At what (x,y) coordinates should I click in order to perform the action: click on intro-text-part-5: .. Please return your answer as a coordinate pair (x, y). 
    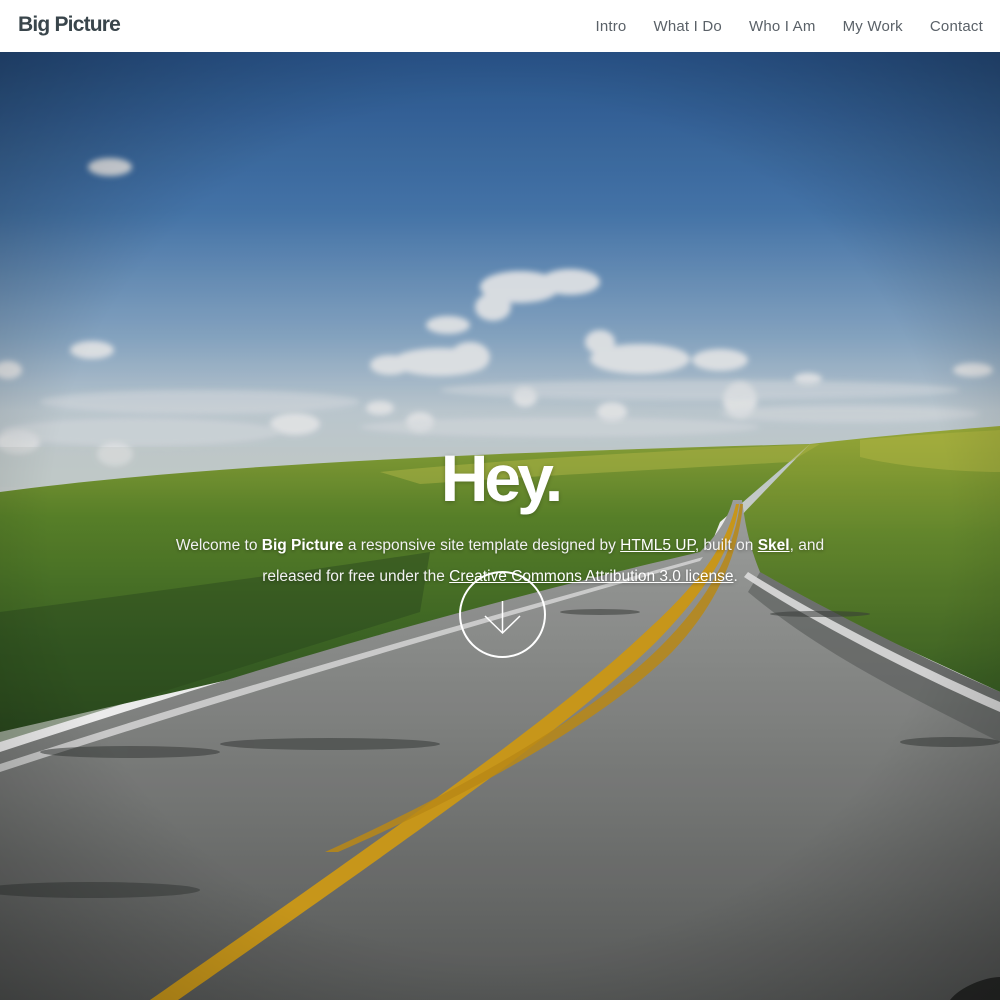
    Looking at the image, I should click on (735, 576).